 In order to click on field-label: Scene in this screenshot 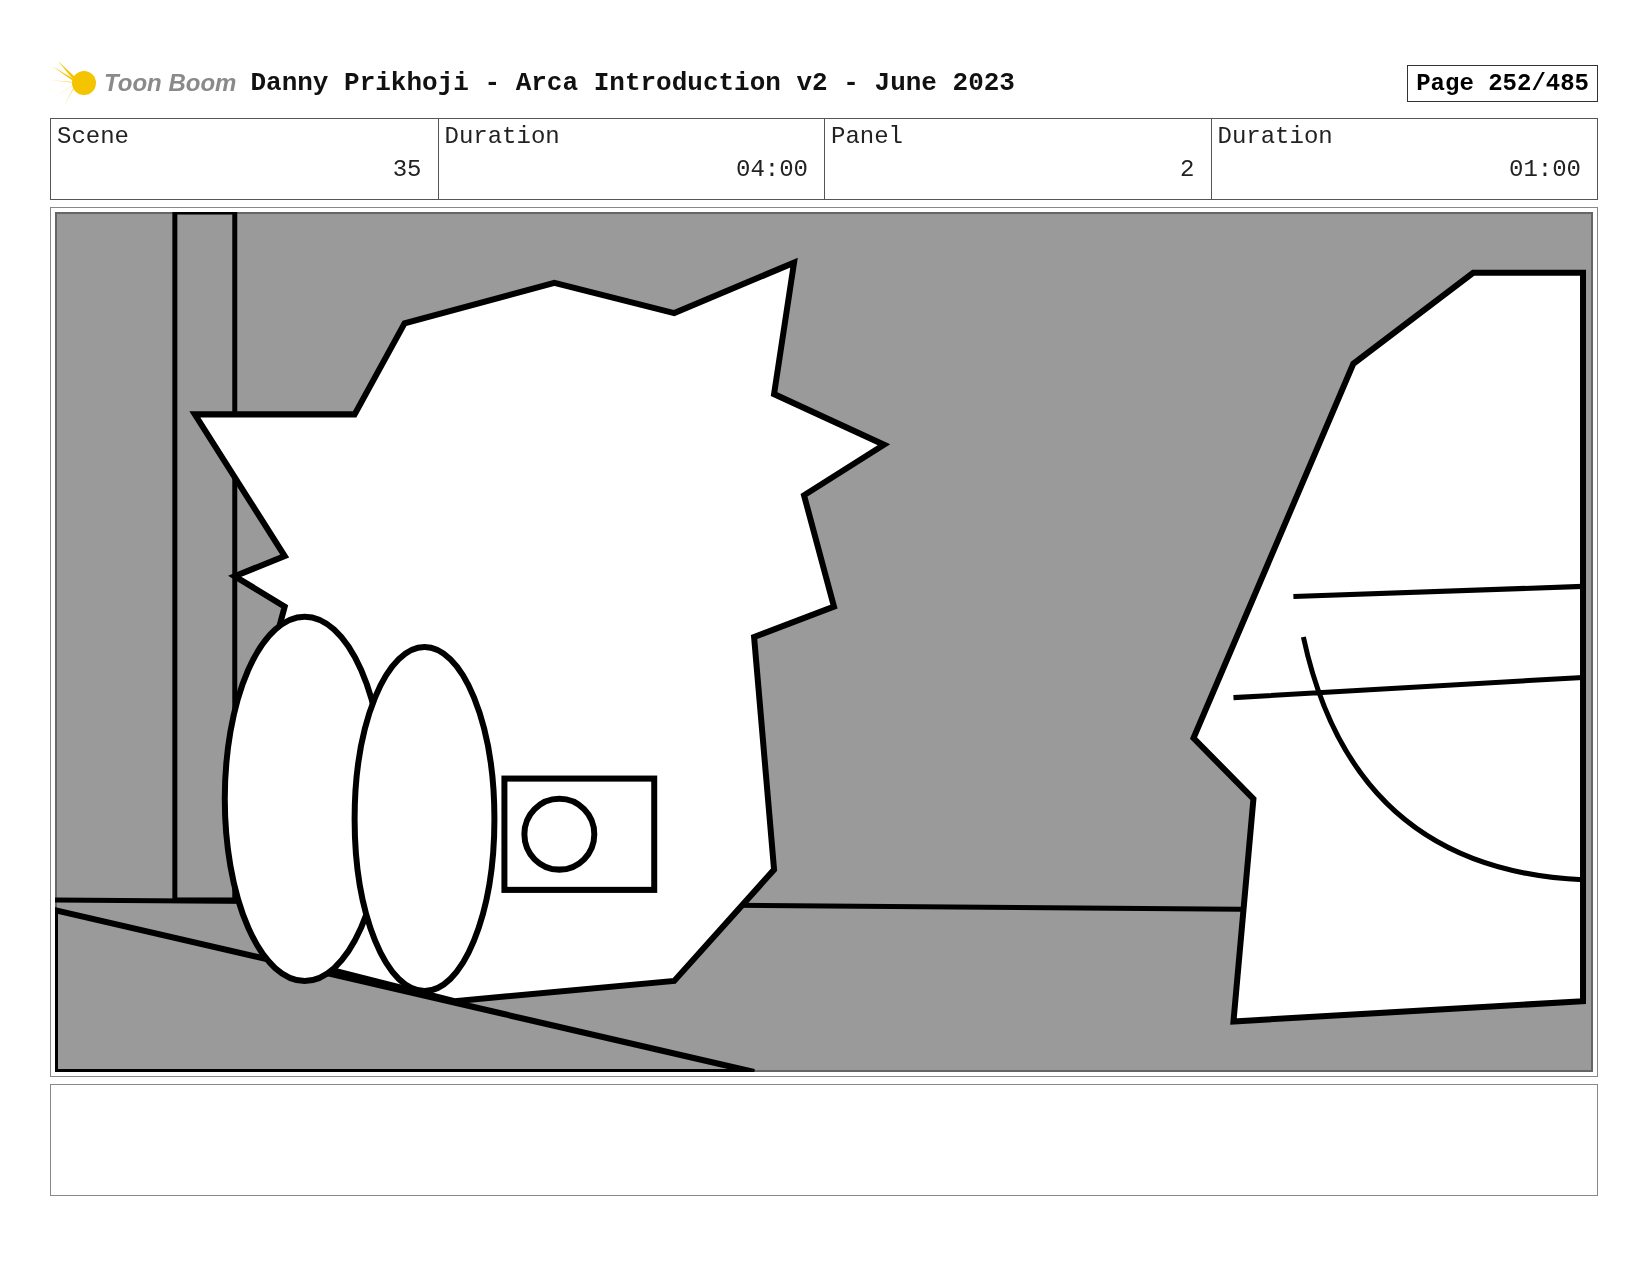, I will do `click(93, 136)`.